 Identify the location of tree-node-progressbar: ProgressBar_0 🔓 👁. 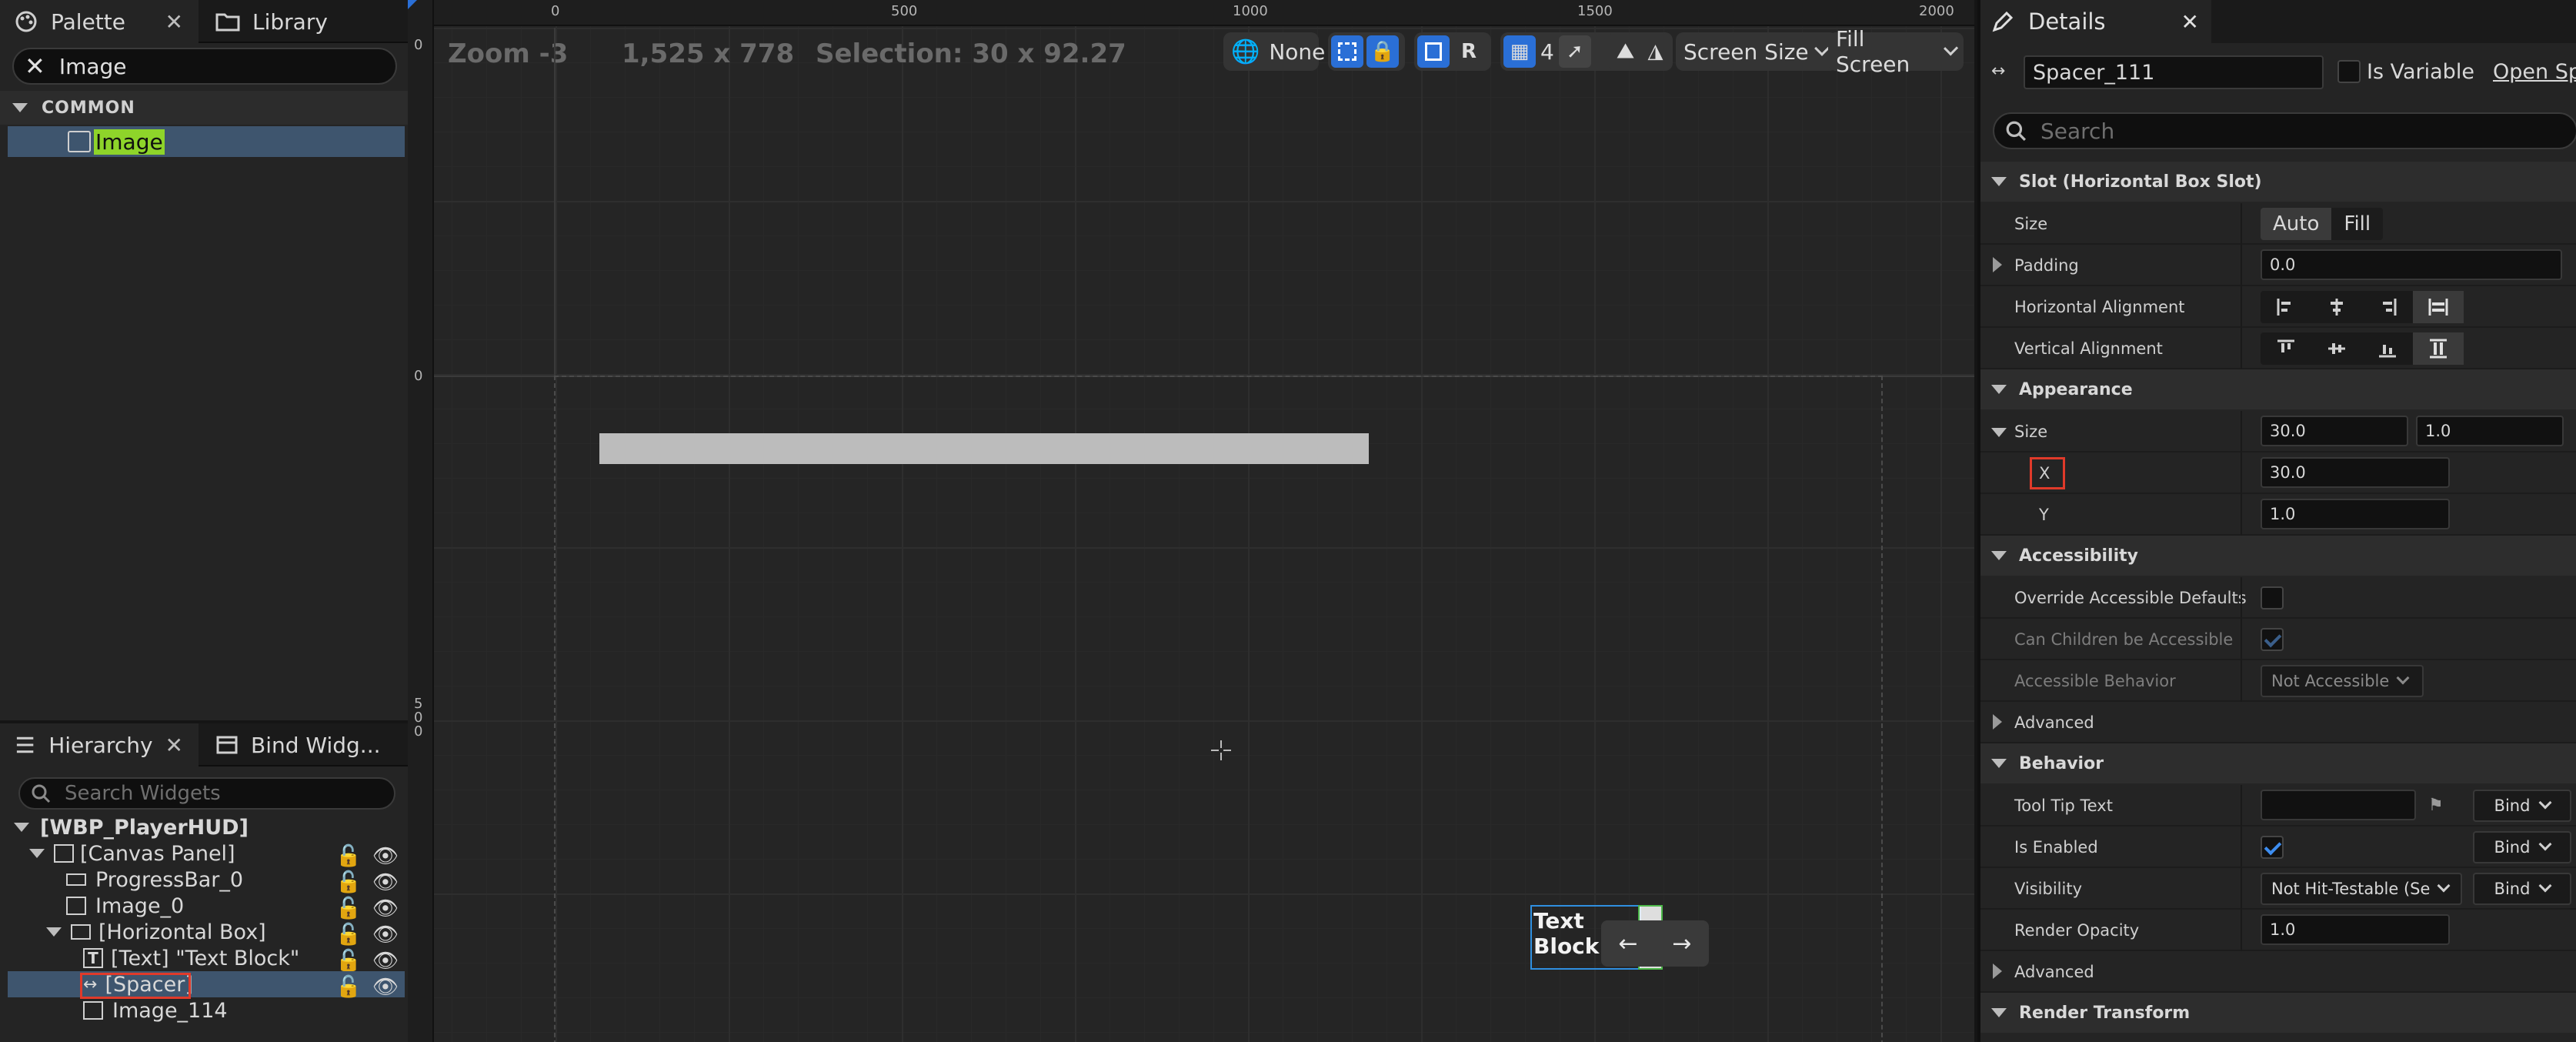
(207, 880).